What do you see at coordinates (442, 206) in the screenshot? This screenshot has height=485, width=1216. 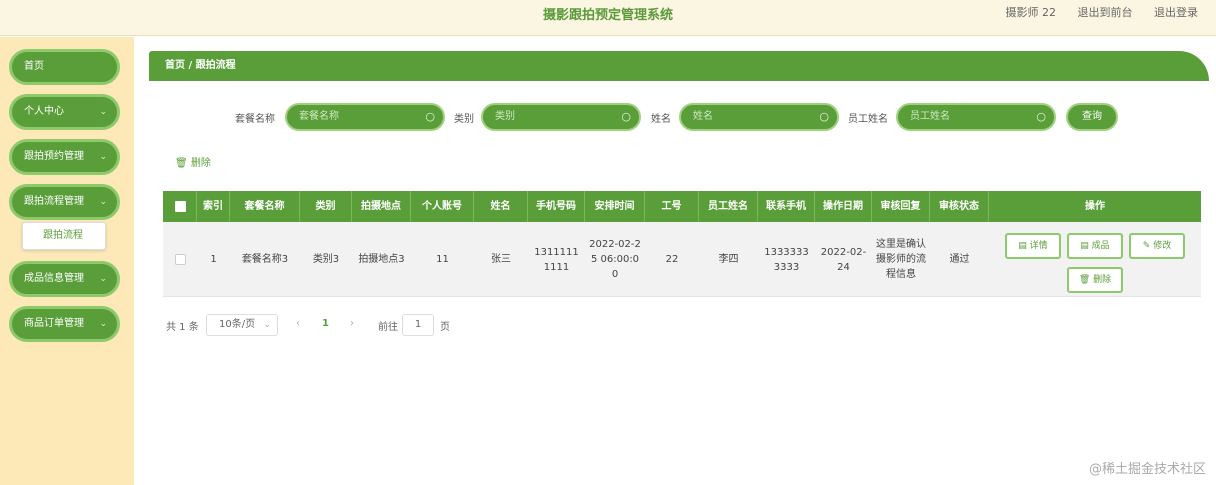 I see `col-header: 个人账号` at bounding box center [442, 206].